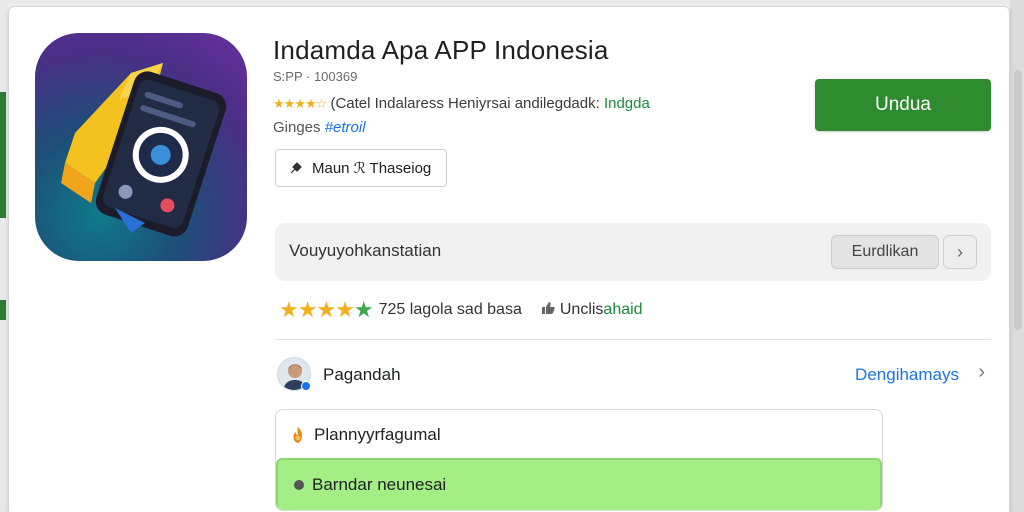 The image size is (1024, 512). What do you see at coordinates (306, 386) in the screenshot?
I see `verified-badge-icon` at bounding box center [306, 386].